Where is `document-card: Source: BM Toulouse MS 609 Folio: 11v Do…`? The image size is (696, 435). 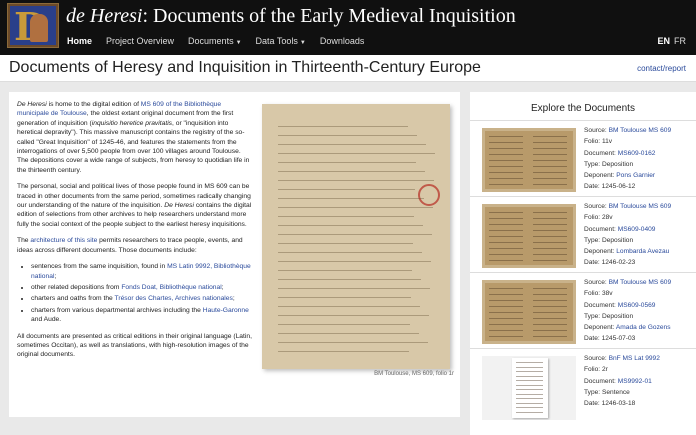
document-card: Source: BM Toulouse MS 609 Folio: 11v Do… is located at coordinates (583, 157).